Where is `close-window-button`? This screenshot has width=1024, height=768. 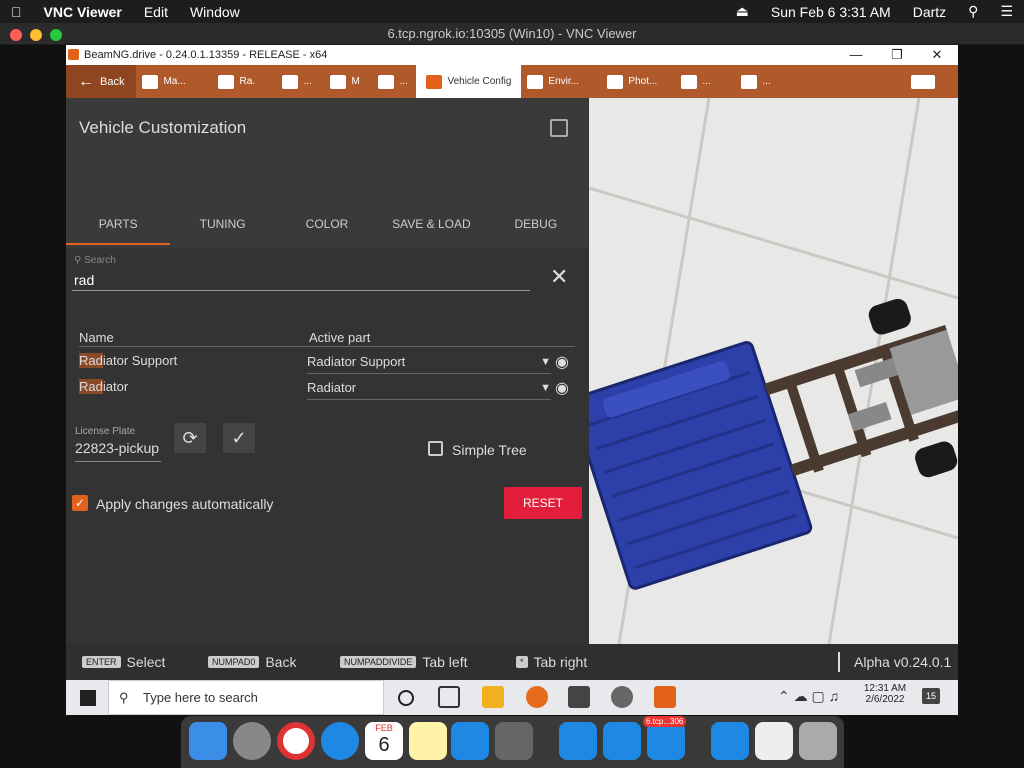 close-window-button is located at coordinates (16, 35).